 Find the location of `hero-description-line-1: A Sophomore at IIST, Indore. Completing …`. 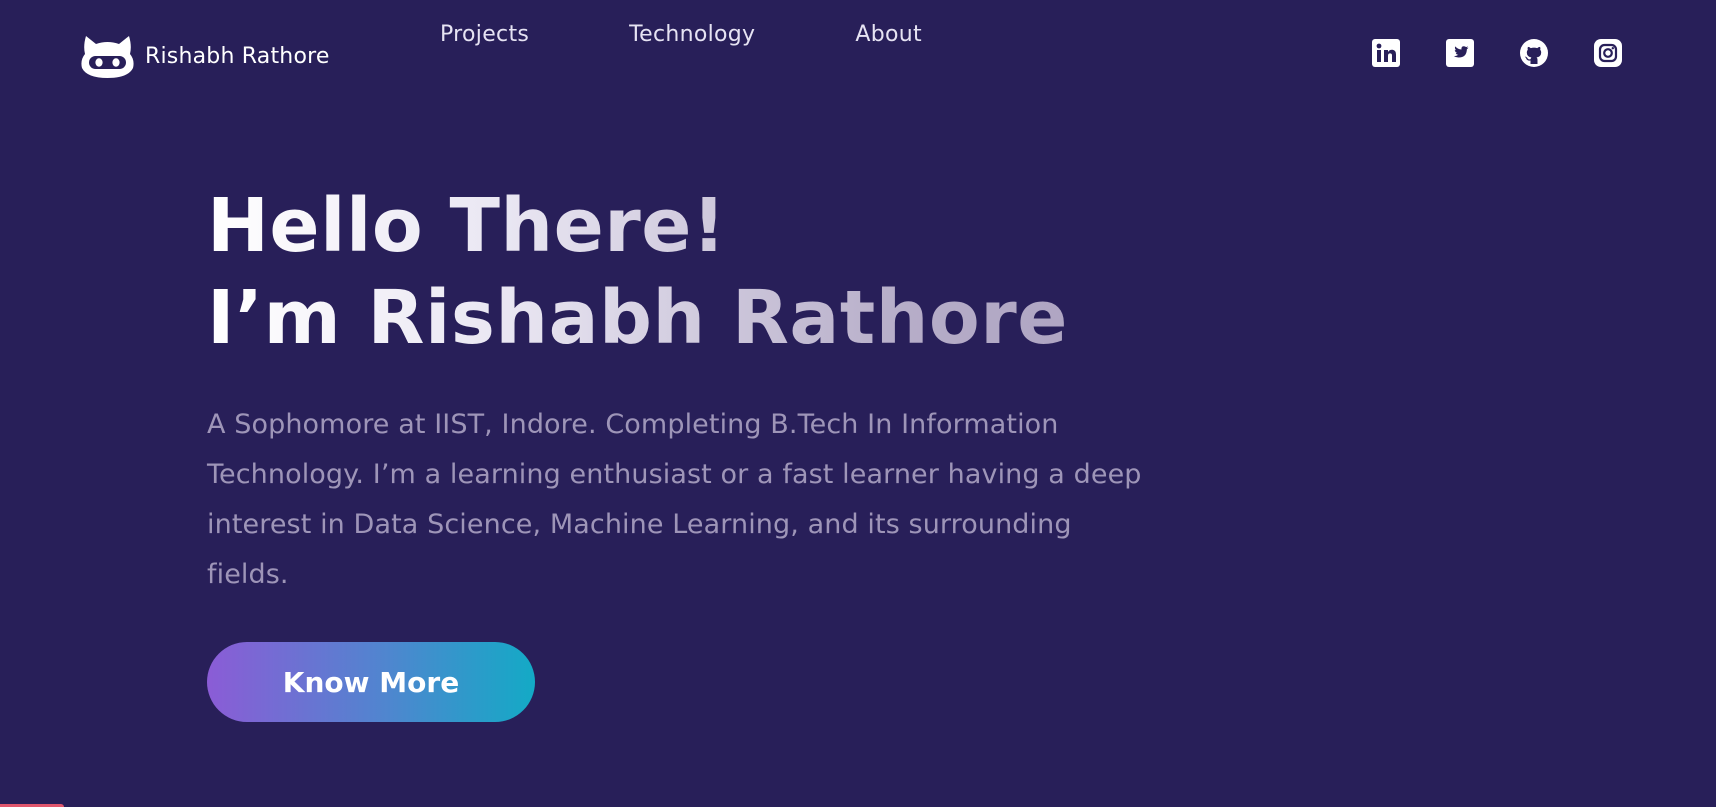

hero-description-line-1: A Sophomore at IIST, Indore. Completing … is located at coordinates (633, 424).